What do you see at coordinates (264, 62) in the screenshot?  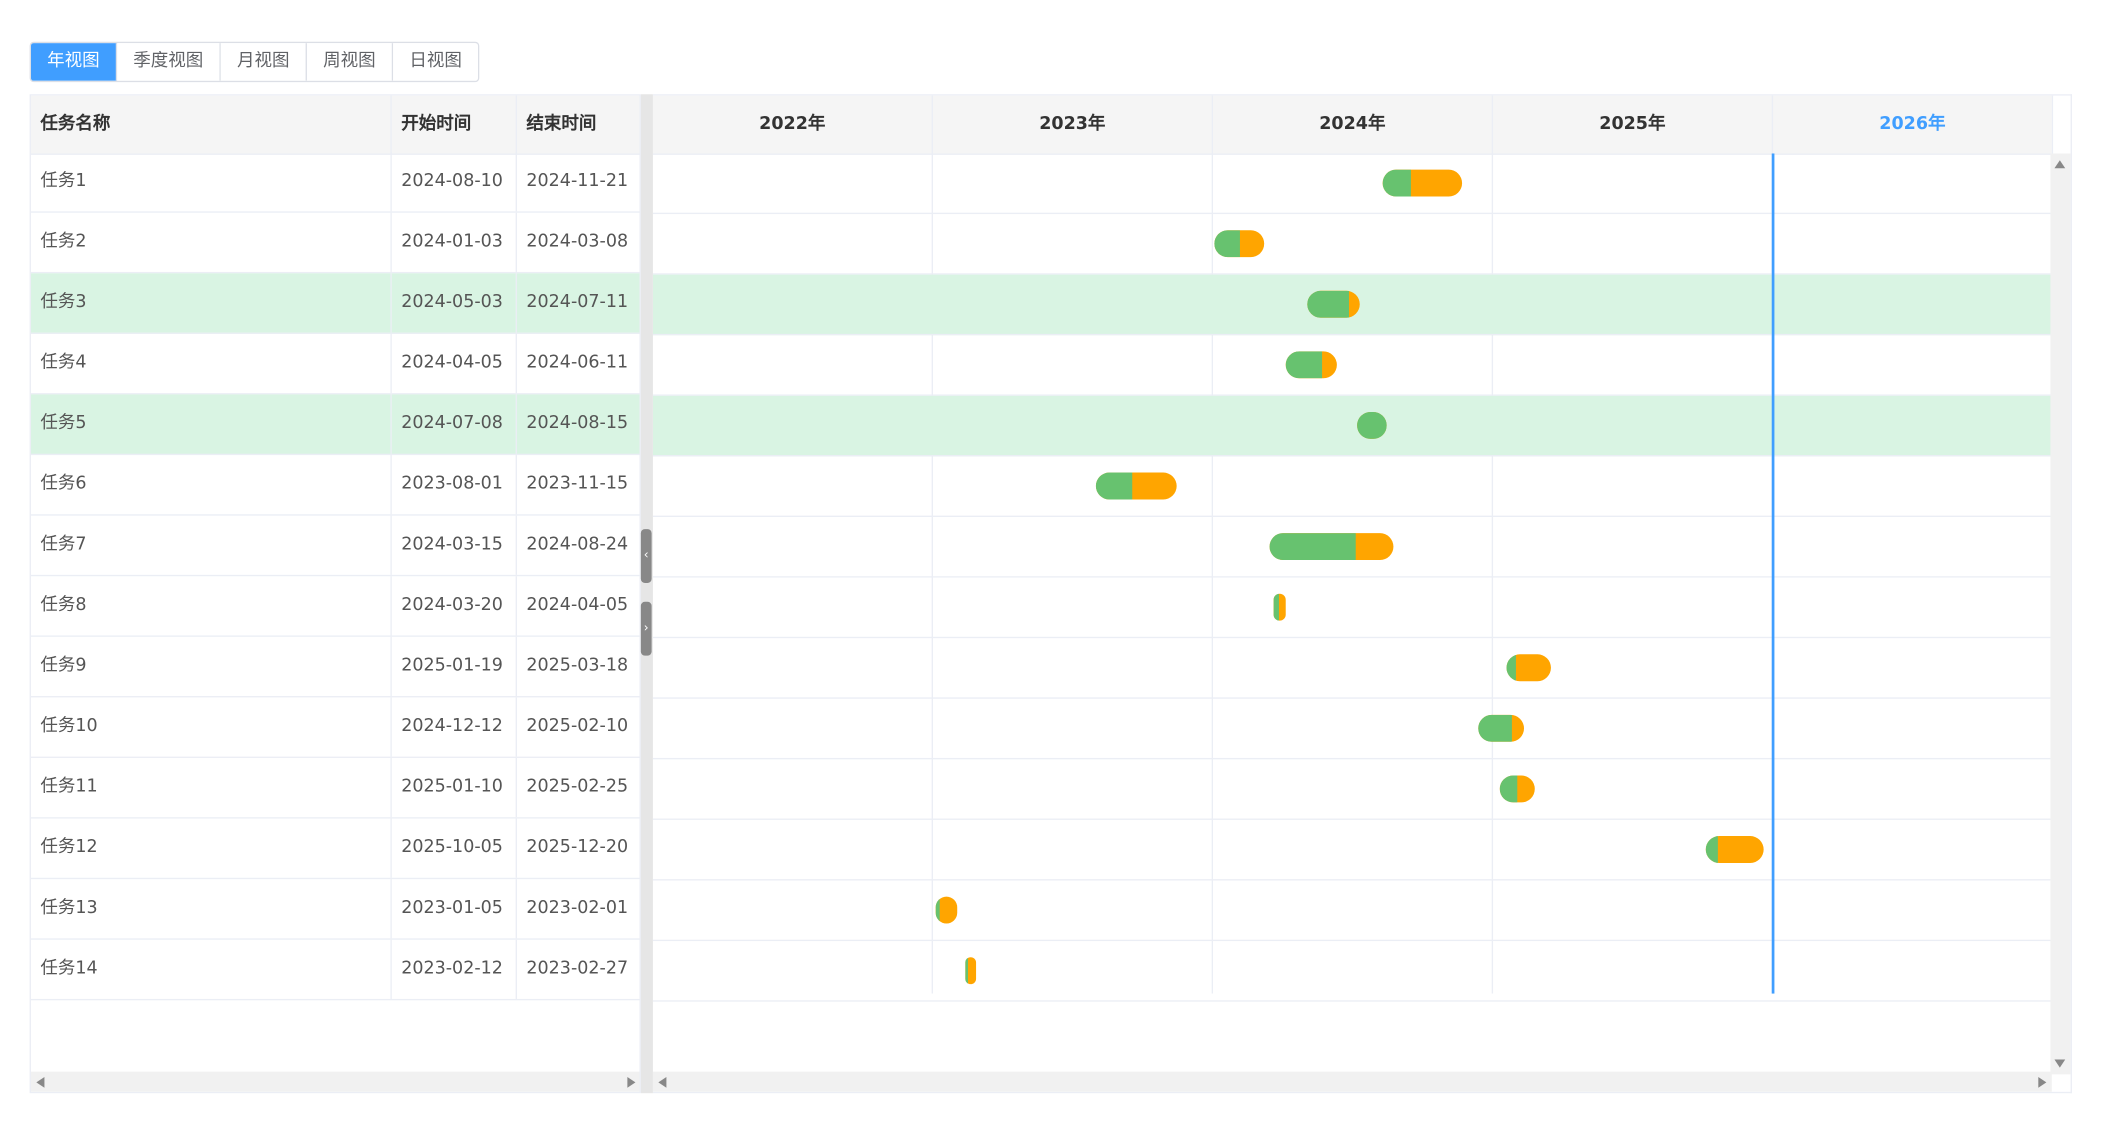 I see `tab-month-view: 月视图` at bounding box center [264, 62].